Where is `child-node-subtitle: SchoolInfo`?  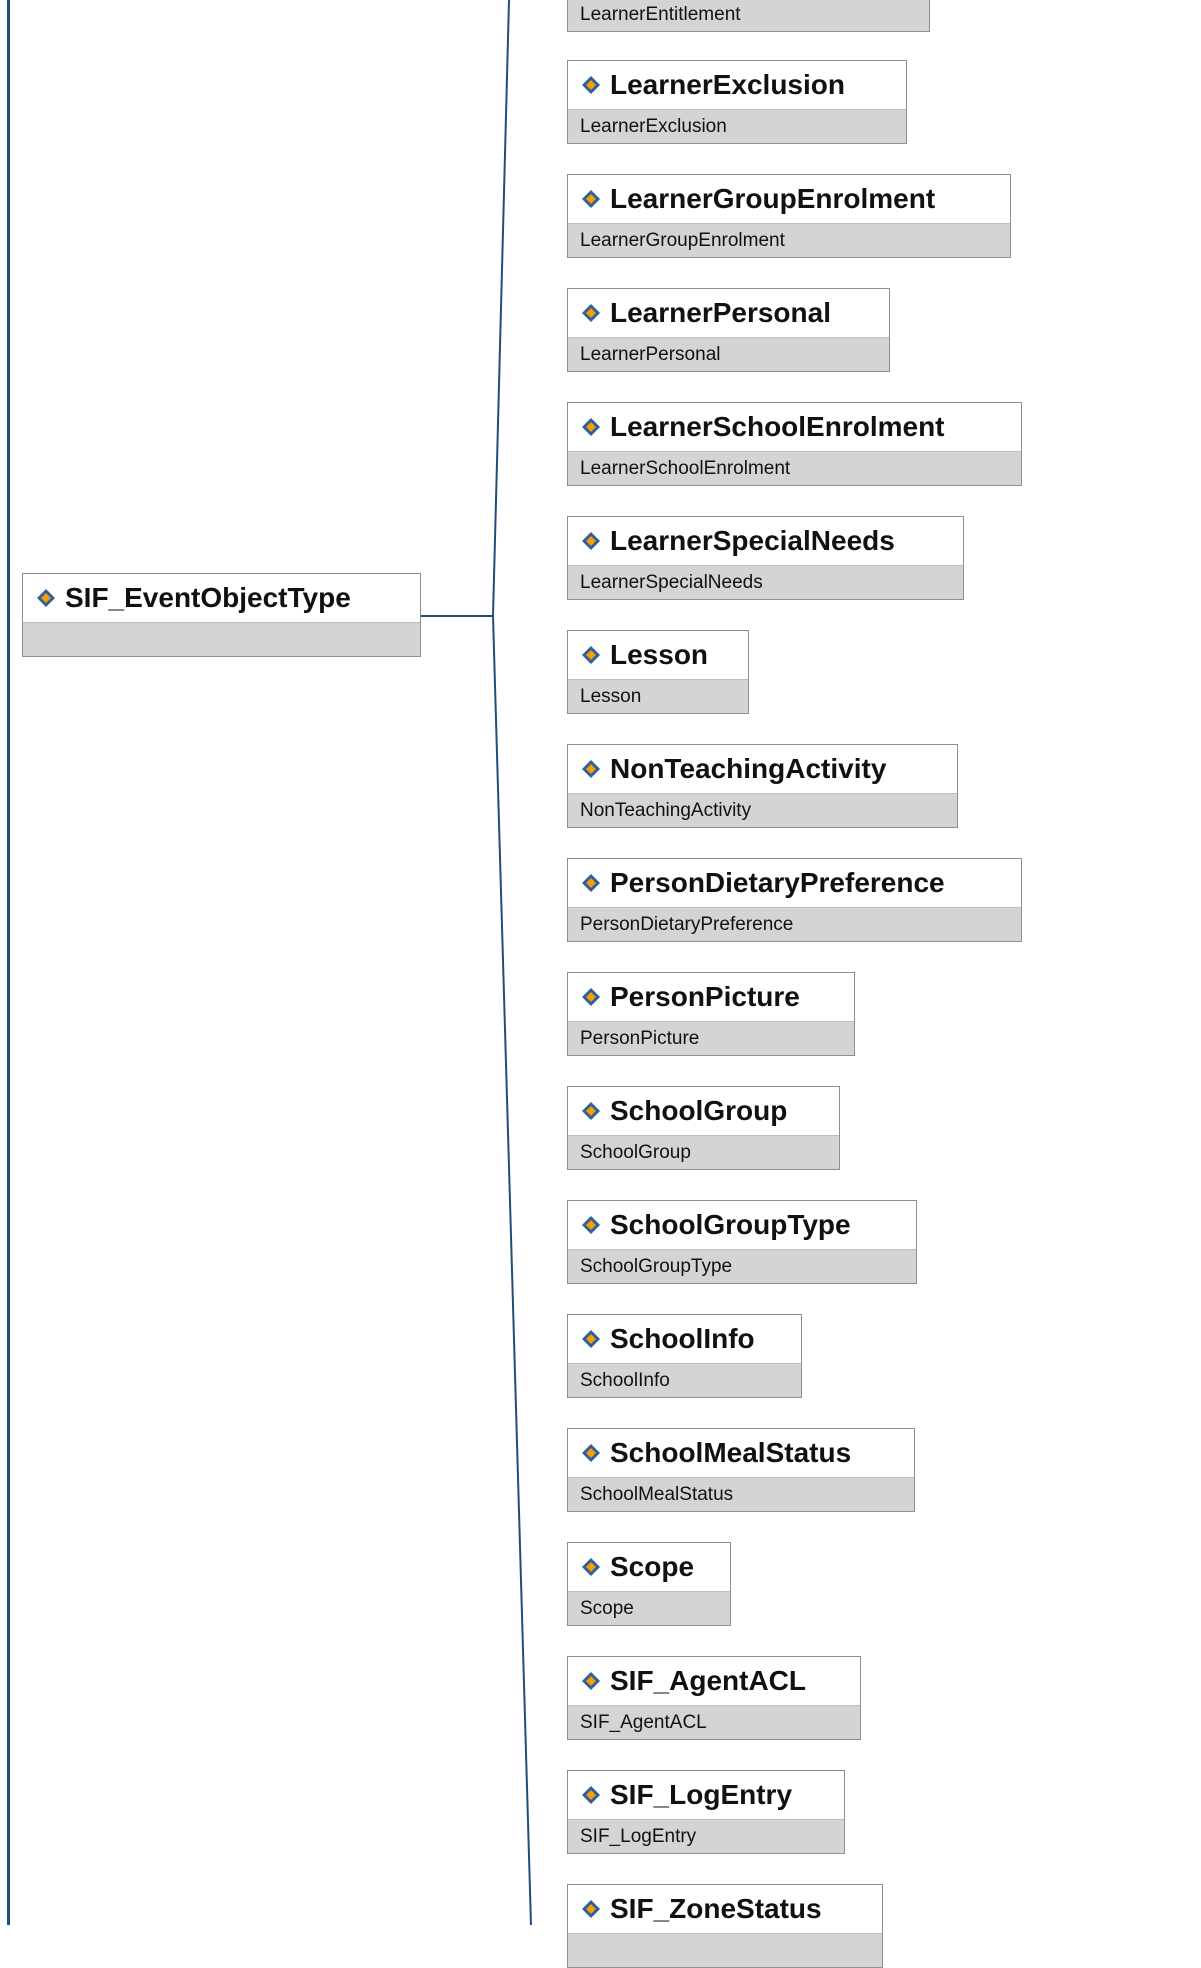
child-node-subtitle: SchoolInfo is located at coordinates (684, 1380).